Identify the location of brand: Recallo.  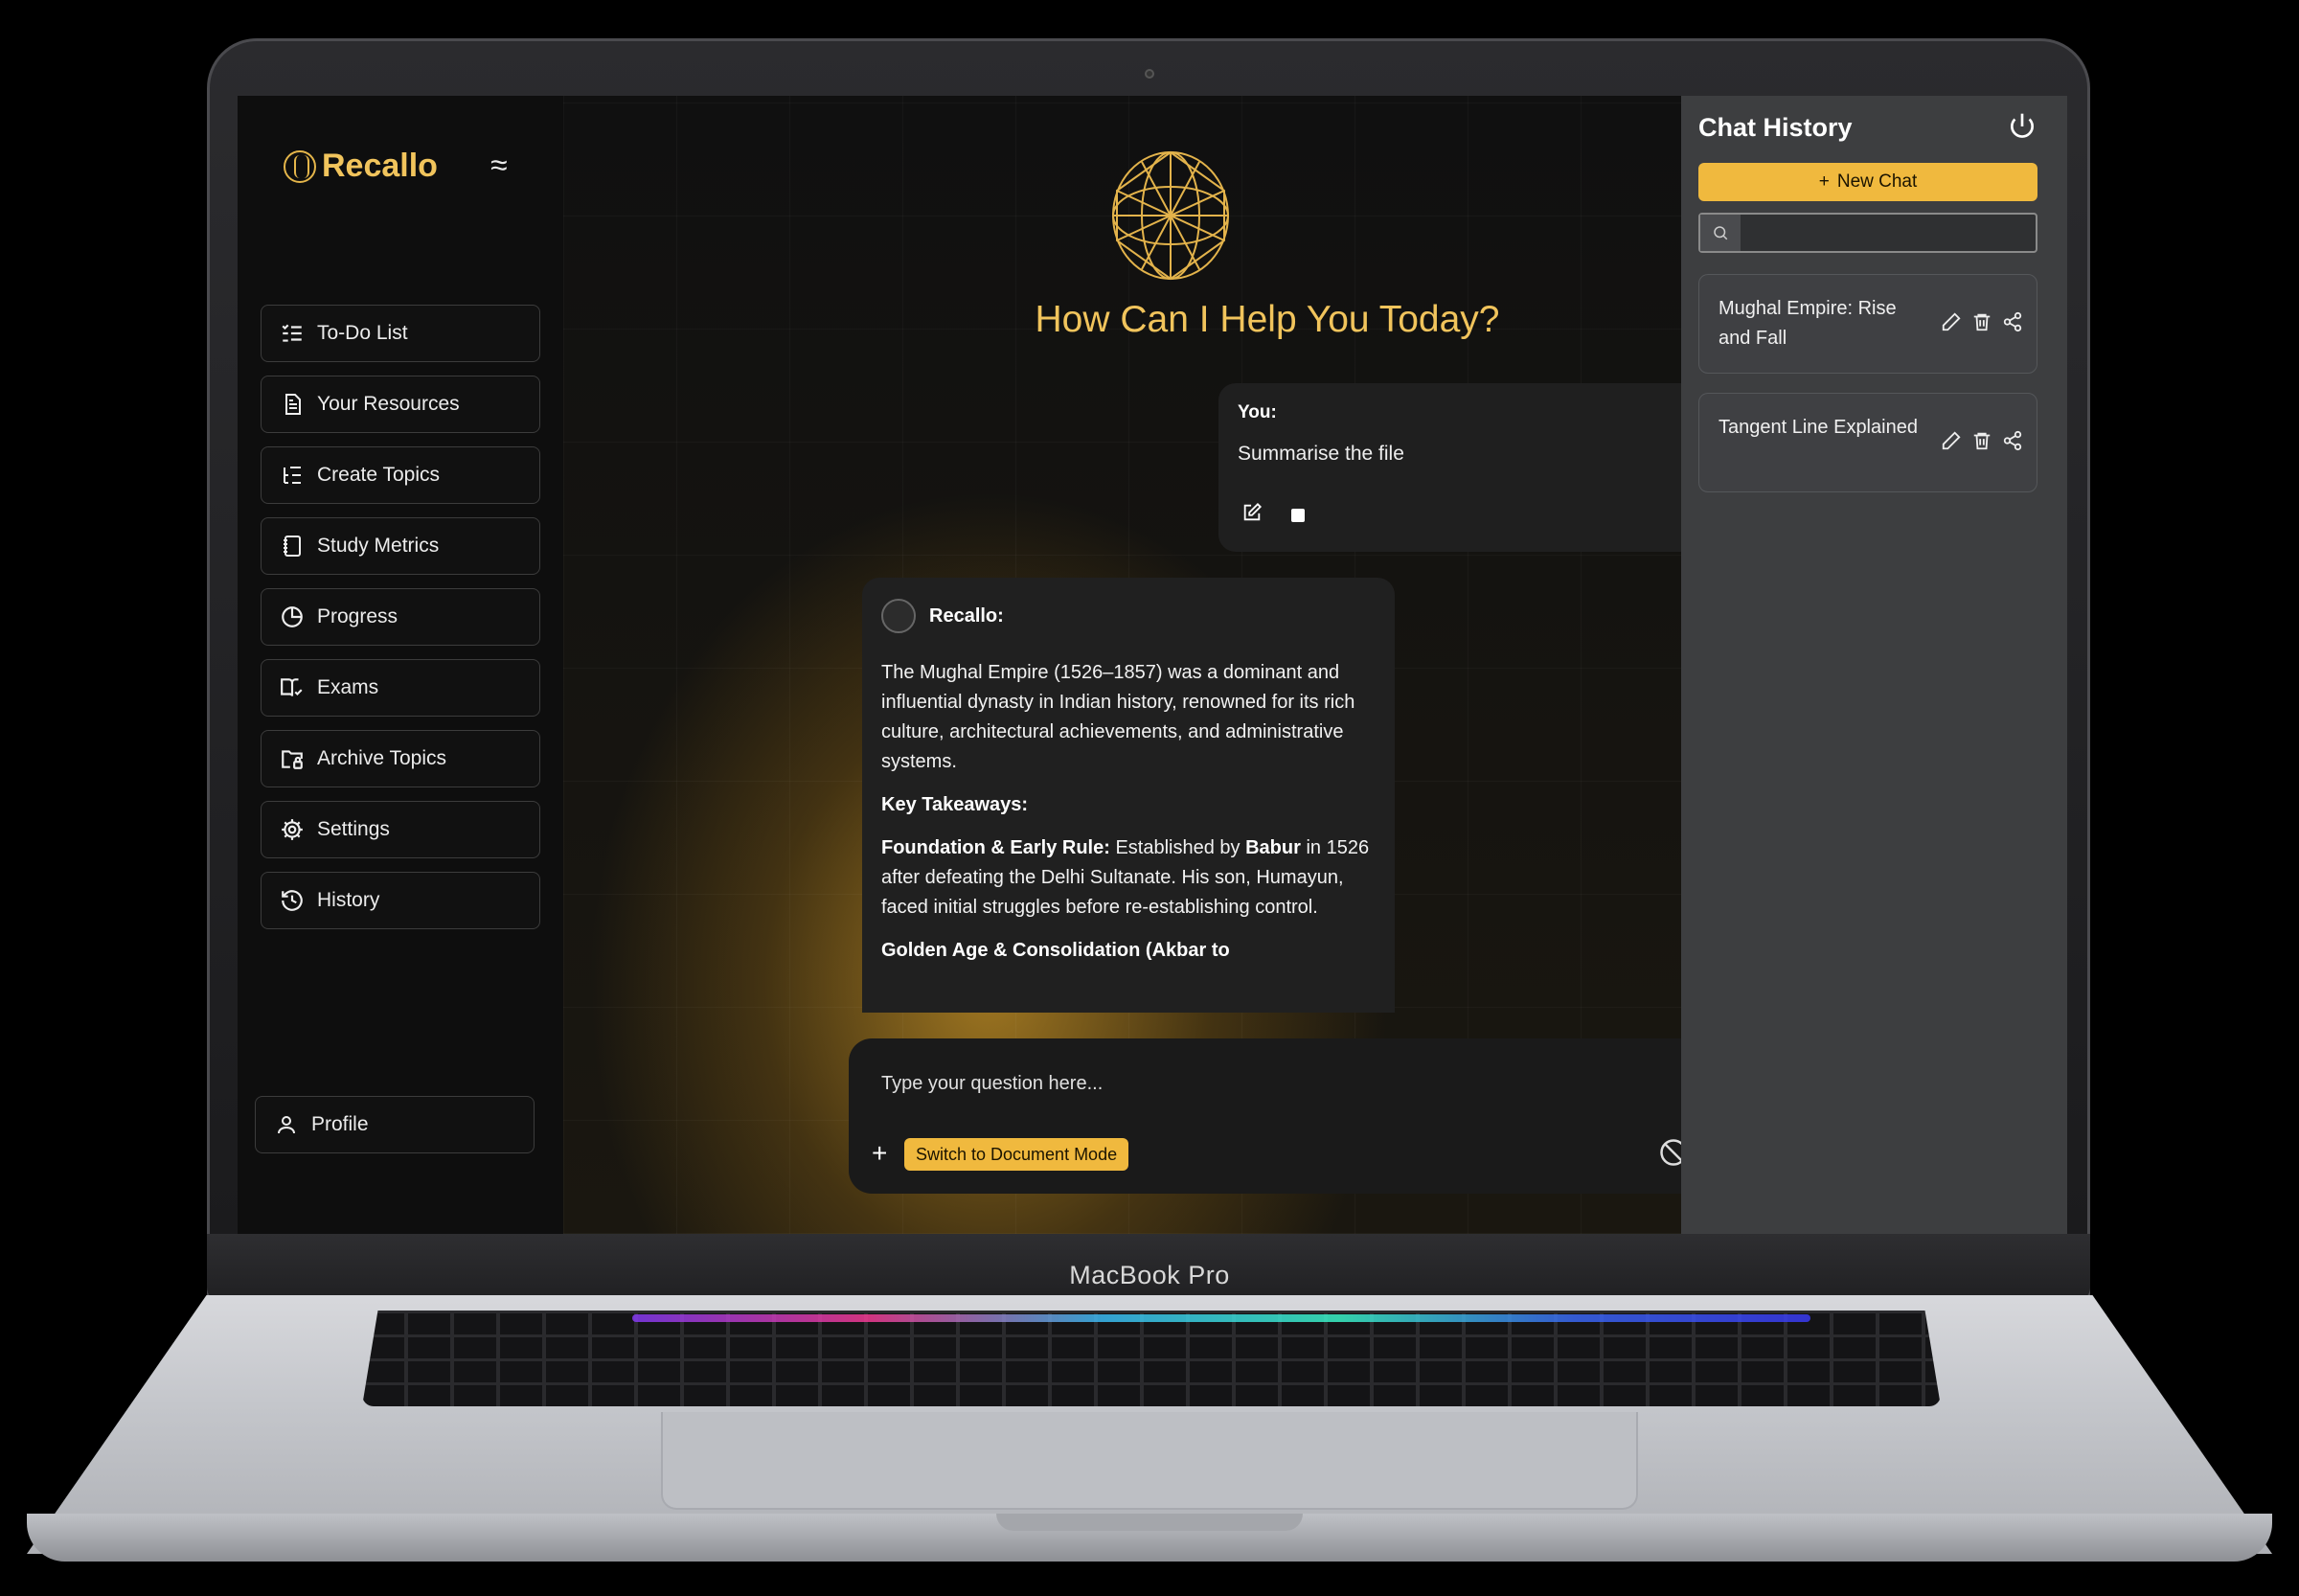
(361, 166).